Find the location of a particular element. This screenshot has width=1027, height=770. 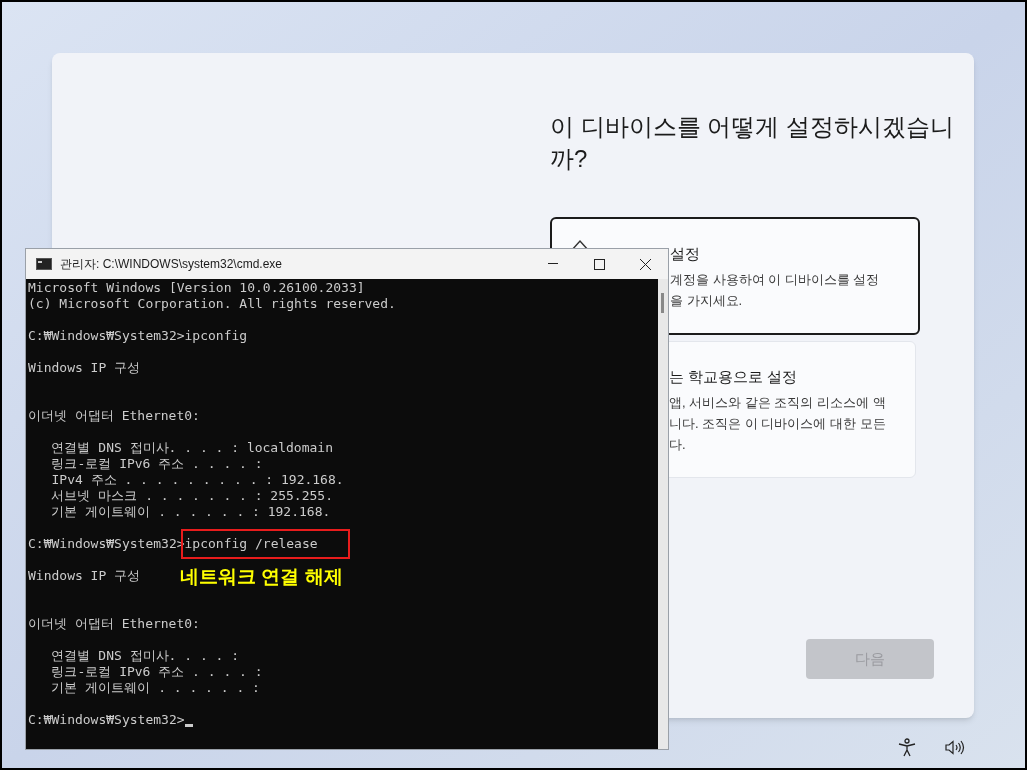

option-description: 계정을 사용하여 이 디바이스를 설정 을 가지세요. is located at coordinates (775, 290).